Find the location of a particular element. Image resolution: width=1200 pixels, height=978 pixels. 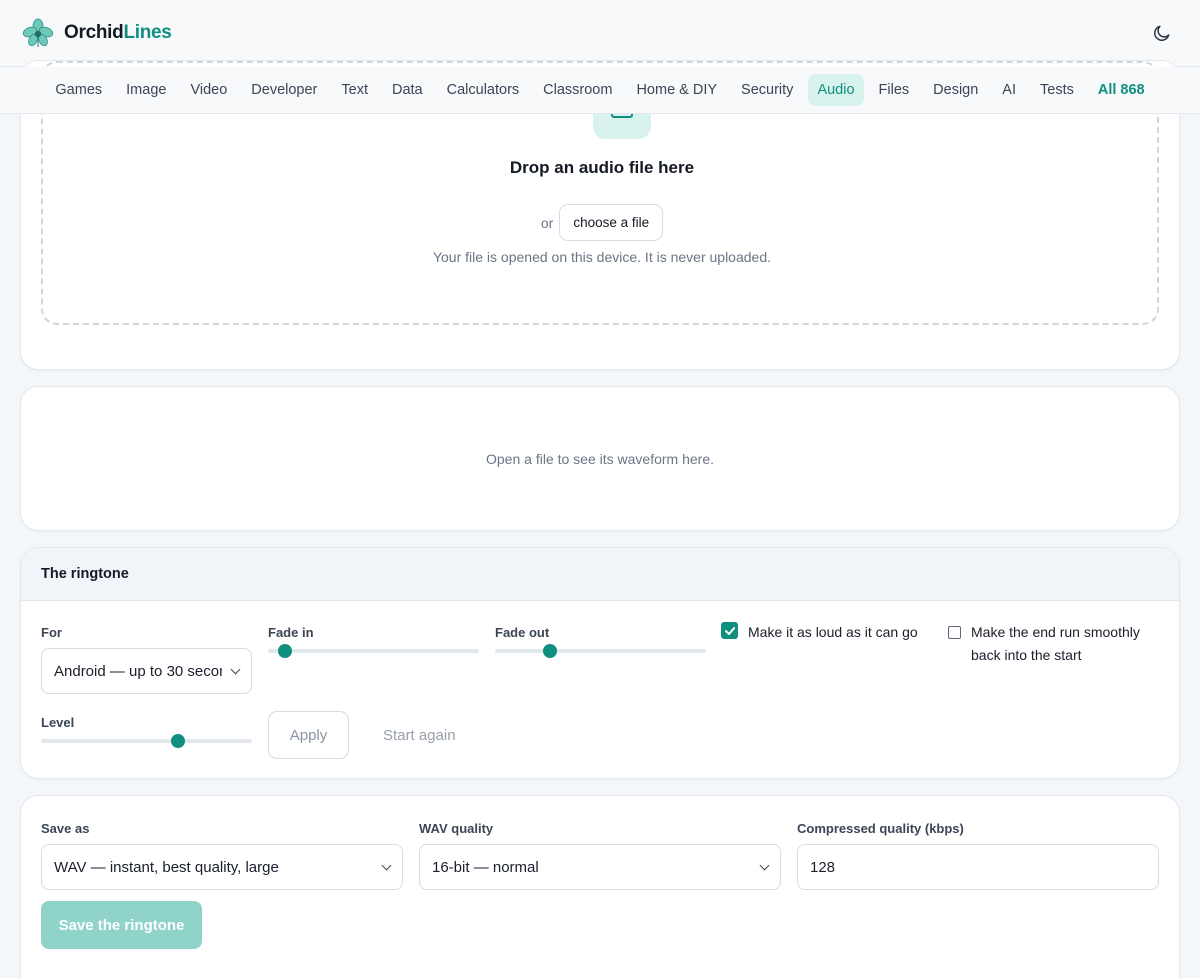

or-text: or is located at coordinates (547, 222).